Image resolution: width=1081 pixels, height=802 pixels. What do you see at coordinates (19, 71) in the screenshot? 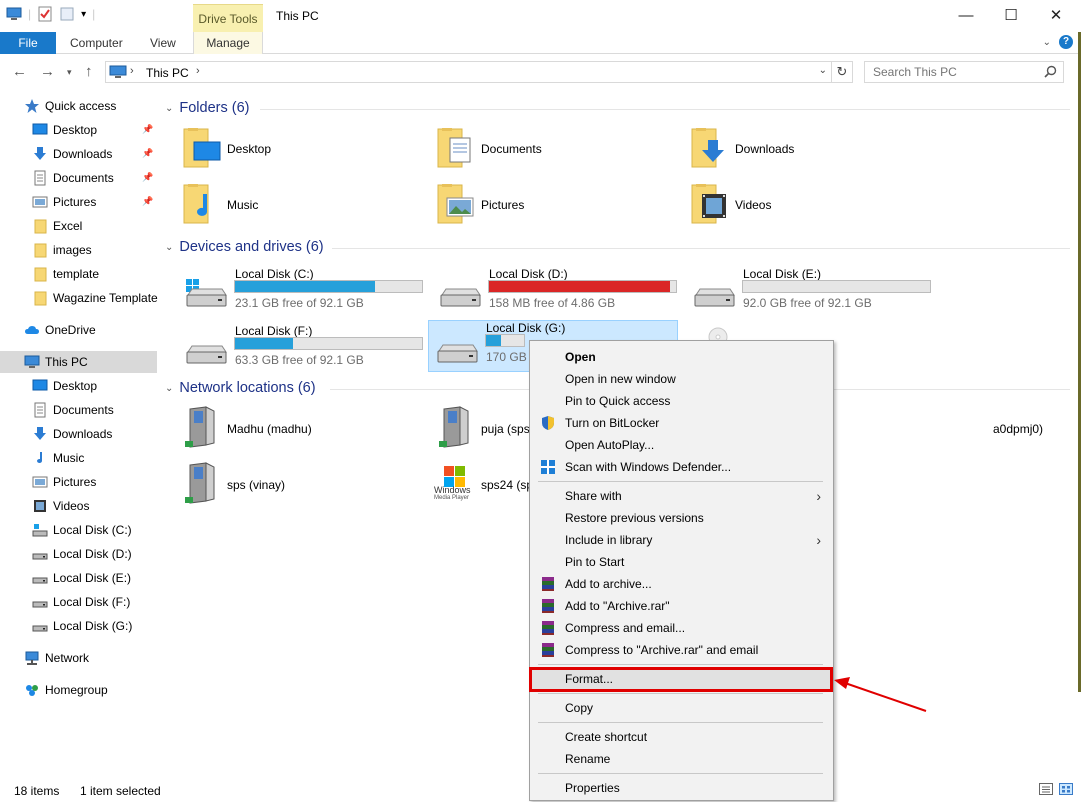
I see `back-arrow-icon: ←` at bounding box center [19, 71].